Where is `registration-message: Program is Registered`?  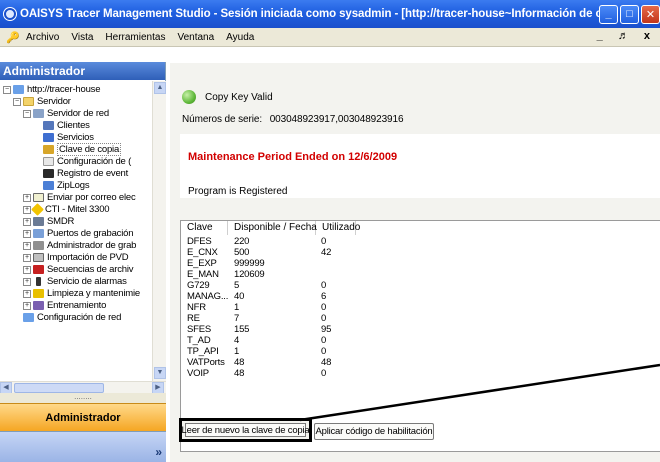 registration-message: Program is Registered is located at coordinates (238, 191).